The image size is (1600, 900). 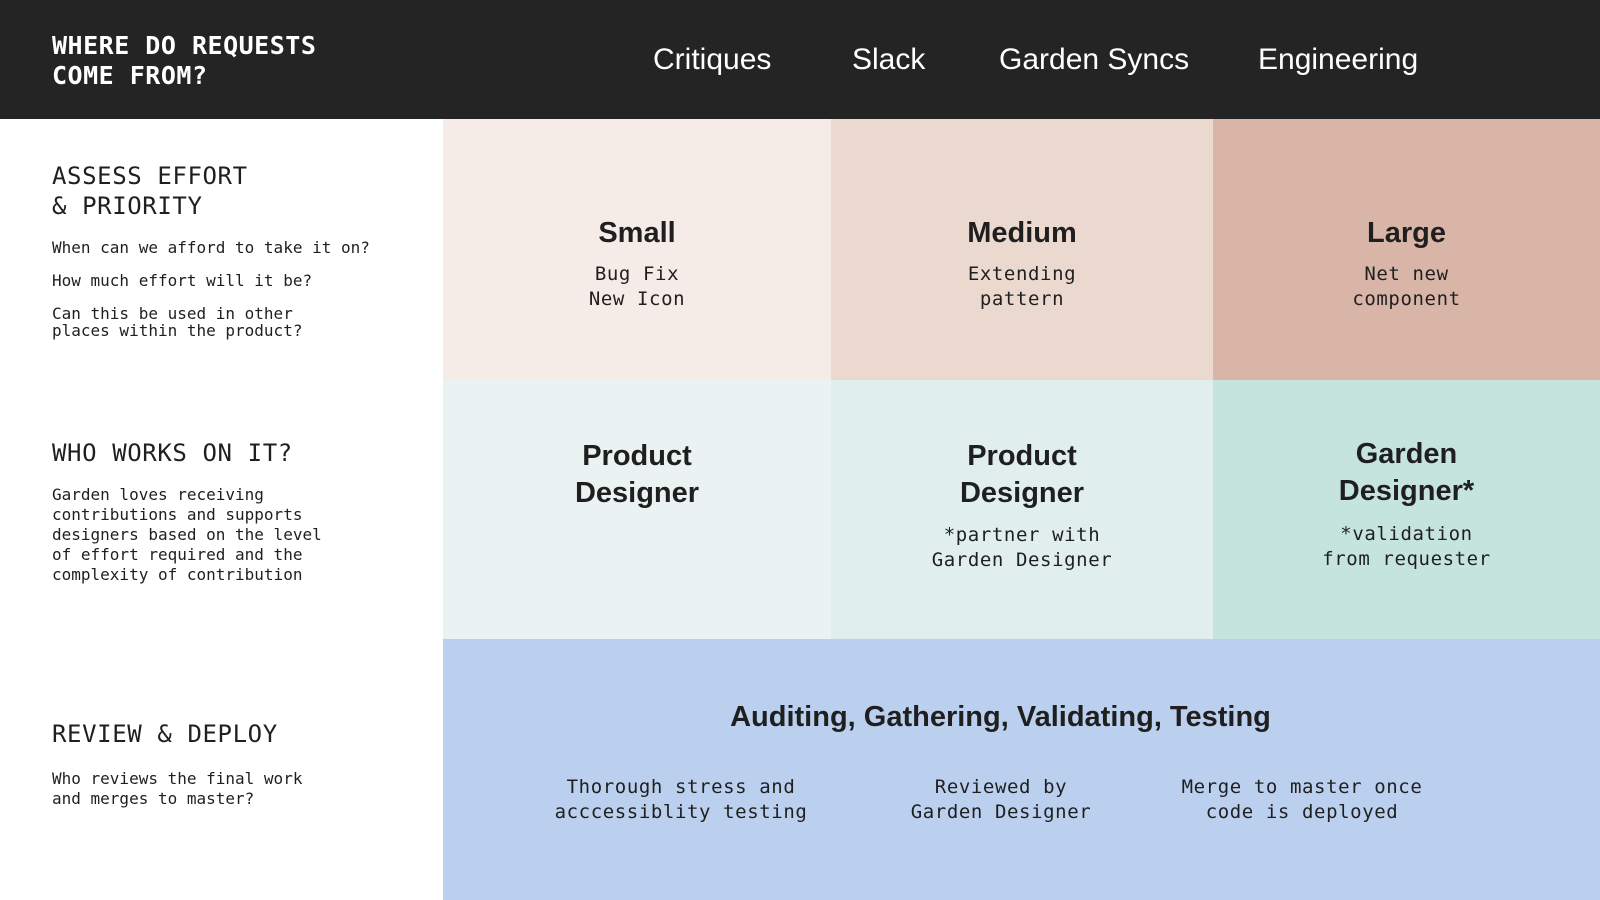 What do you see at coordinates (1406, 286) in the screenshot?
I see `effort-large-sub: Net new component` at bounding box center [1406, 286].